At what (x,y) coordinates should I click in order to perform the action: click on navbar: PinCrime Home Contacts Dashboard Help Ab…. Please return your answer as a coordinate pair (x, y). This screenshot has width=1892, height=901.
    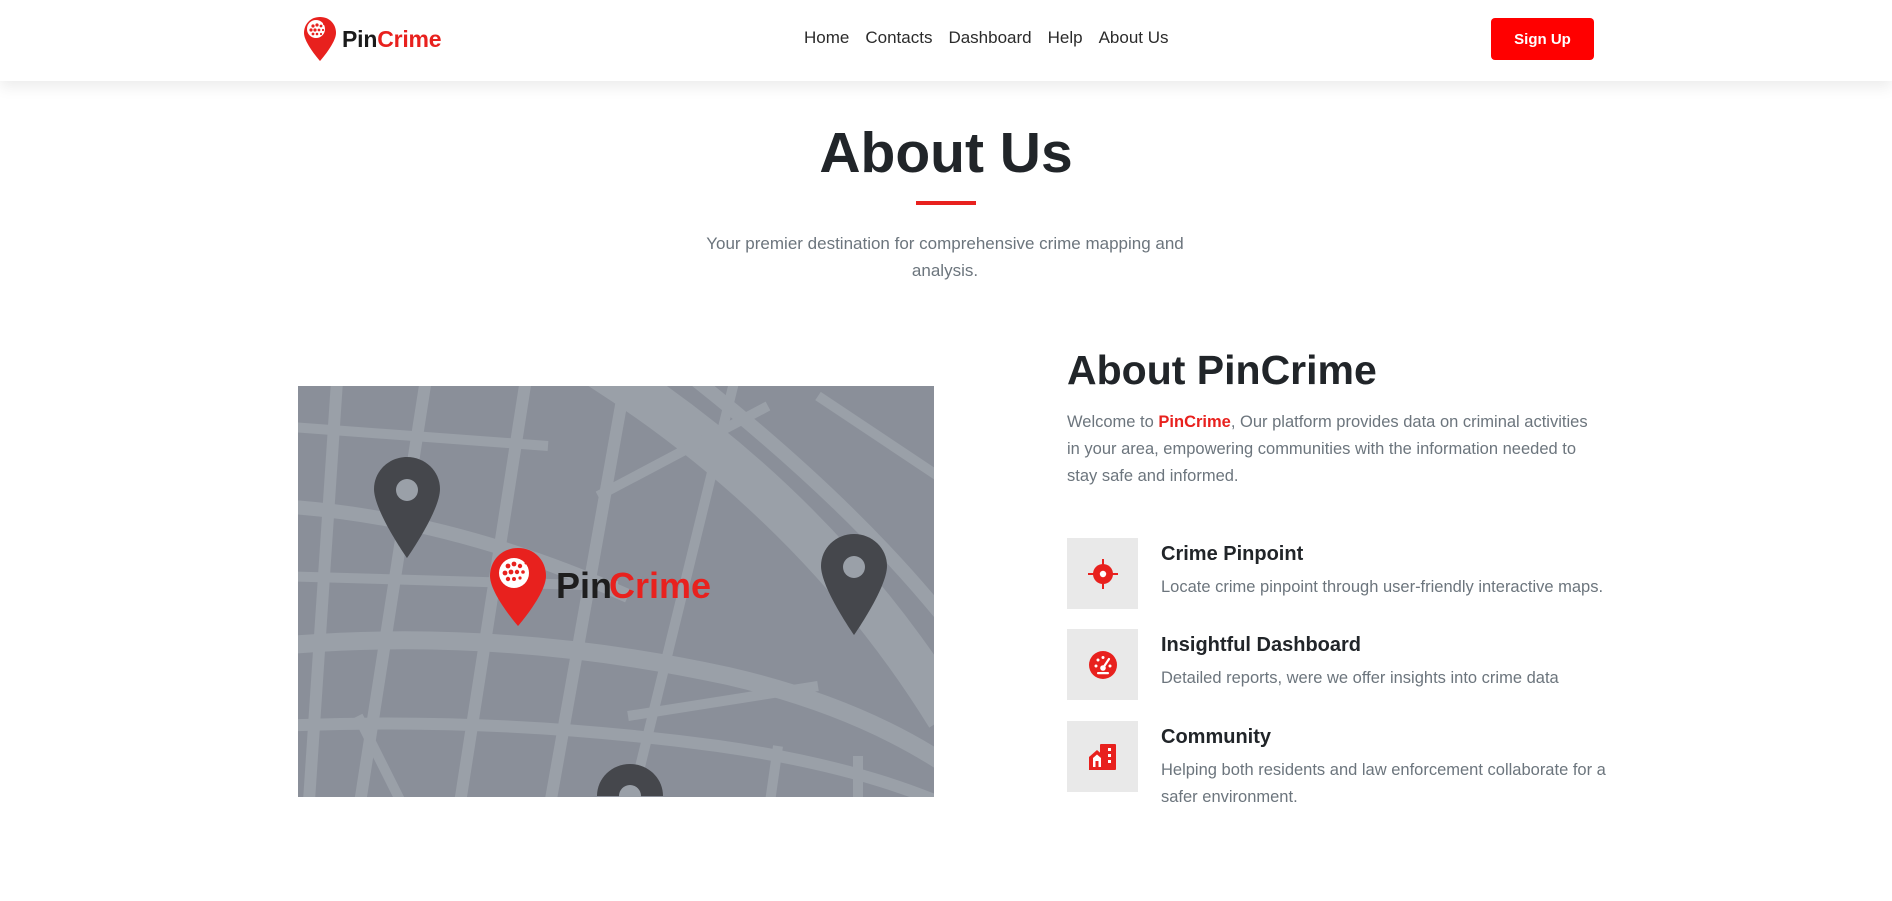
    Looking at the image, I should click on (946, 40).